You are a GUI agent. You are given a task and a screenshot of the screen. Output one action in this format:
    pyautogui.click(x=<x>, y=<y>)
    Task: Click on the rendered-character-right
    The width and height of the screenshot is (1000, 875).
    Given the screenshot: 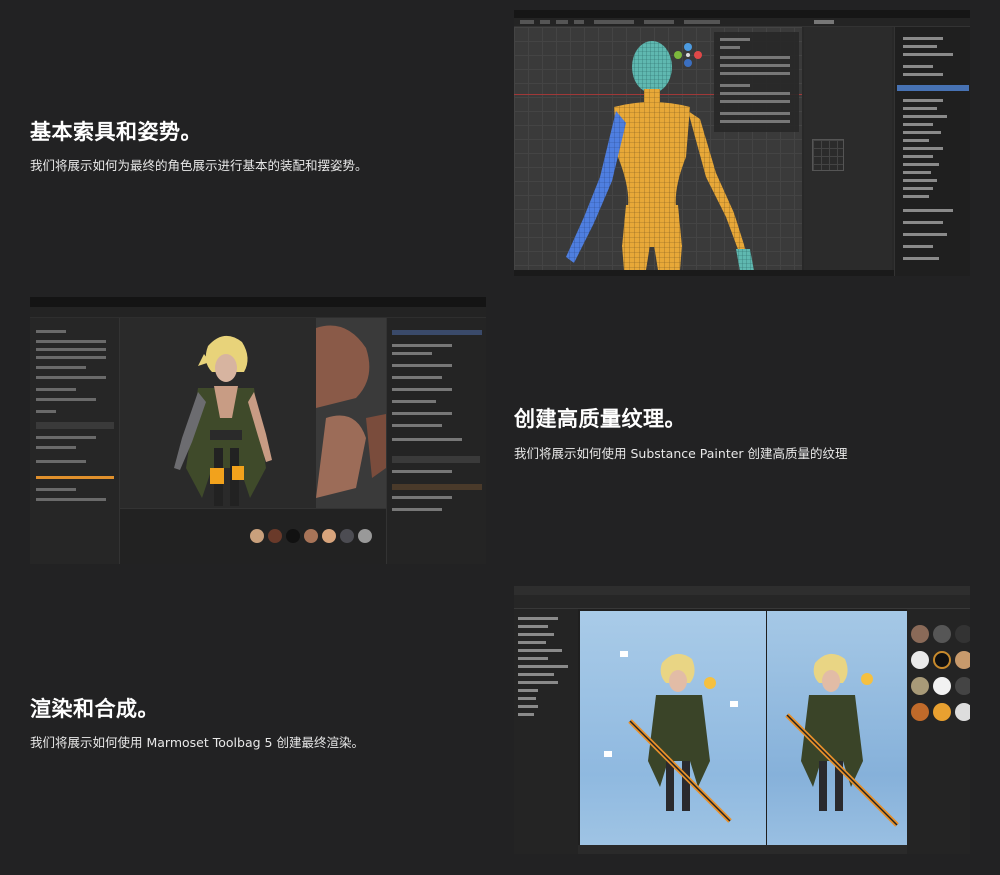 What is the action you would take?
    pyautogui.click(x=842, y=740)
    